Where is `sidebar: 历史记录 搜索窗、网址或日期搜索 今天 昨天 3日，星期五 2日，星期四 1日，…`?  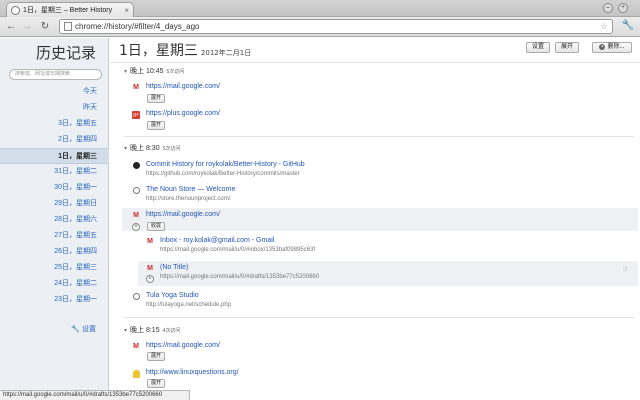 sidebar: 历史记录 搜索窗、网址或日期搜索 今天 昨天 3日，星期五 2日，星期四 1日，… is located at coordinates (54, 214).